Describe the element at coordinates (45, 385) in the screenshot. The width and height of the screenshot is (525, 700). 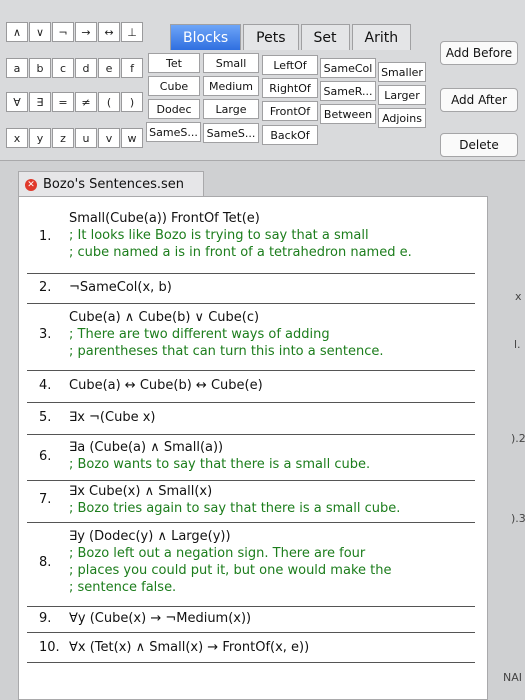
I see `sentence-number: 4.` at that location.